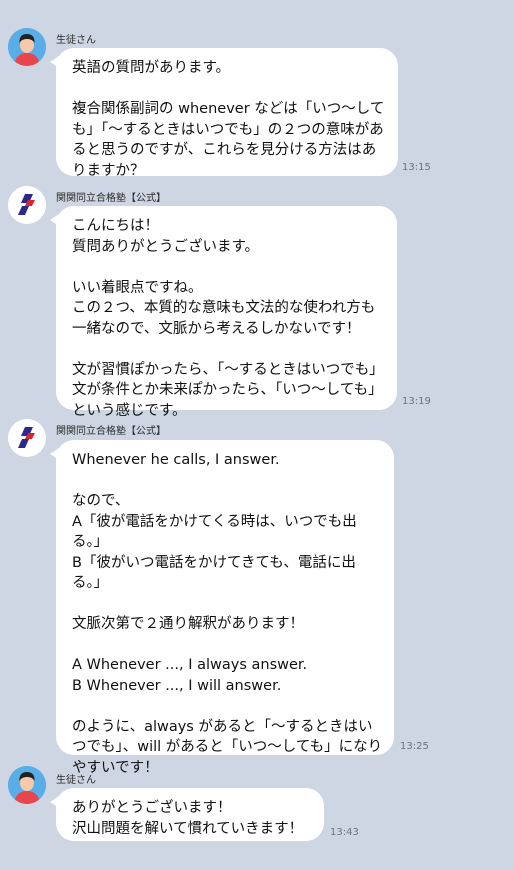 The image size is (514, 870). Describe the element at coordinates (214, 562) in the screenshot. I see `message-line: B「彼がいつ電話をかけてきても、電話に出` at that location.